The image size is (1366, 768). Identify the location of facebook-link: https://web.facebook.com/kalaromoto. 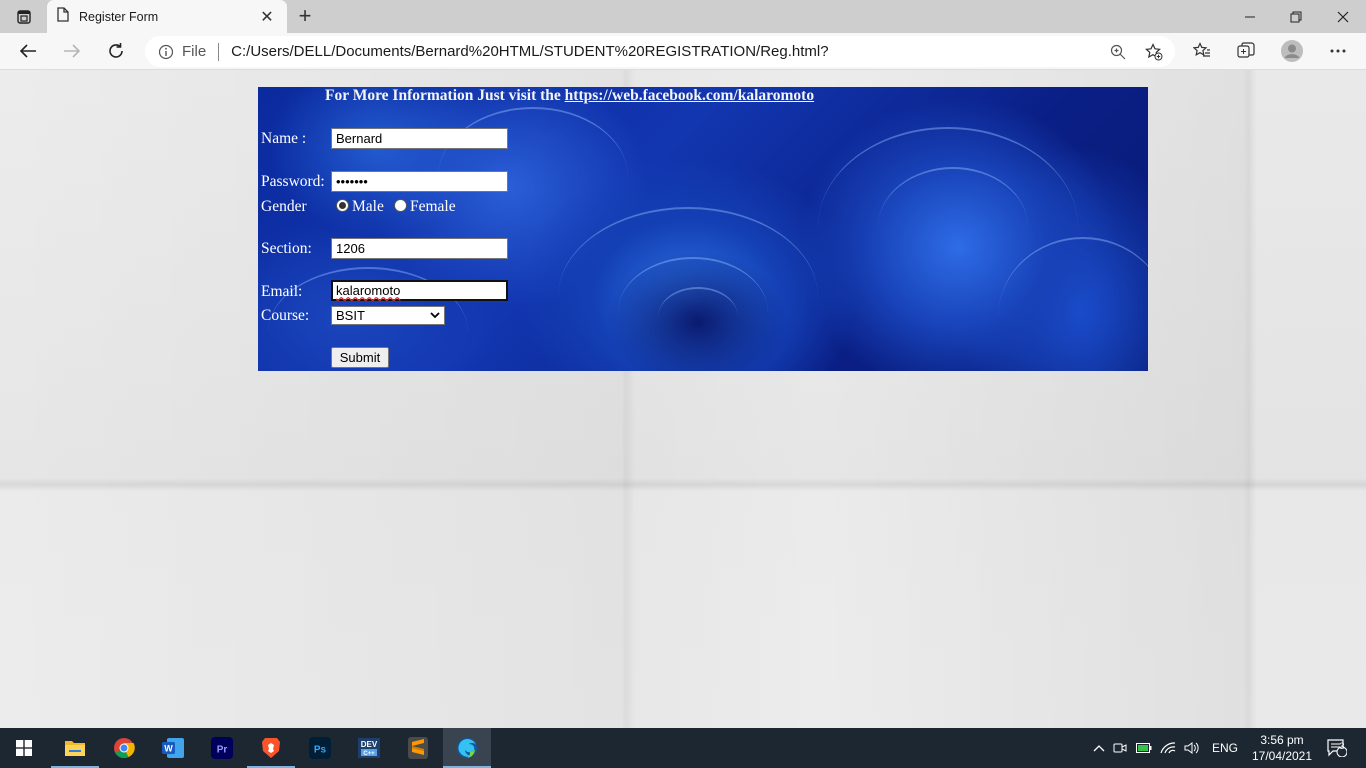
(689, 95).